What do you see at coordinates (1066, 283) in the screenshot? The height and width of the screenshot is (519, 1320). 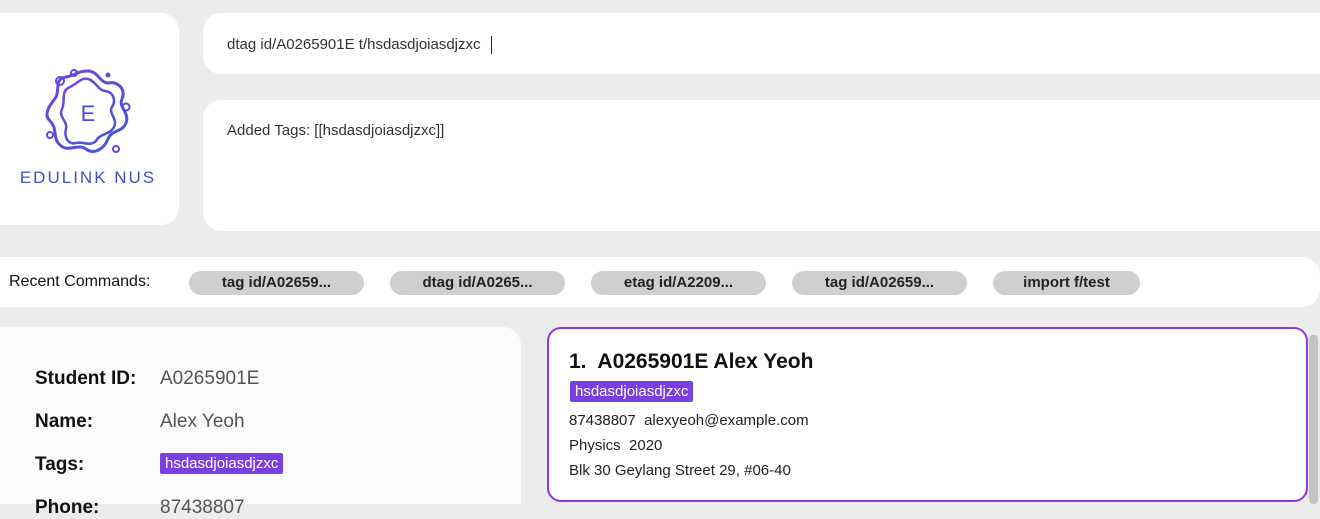 I see `recent-command-chip: import f/test` at bounding box center [1066, 283].